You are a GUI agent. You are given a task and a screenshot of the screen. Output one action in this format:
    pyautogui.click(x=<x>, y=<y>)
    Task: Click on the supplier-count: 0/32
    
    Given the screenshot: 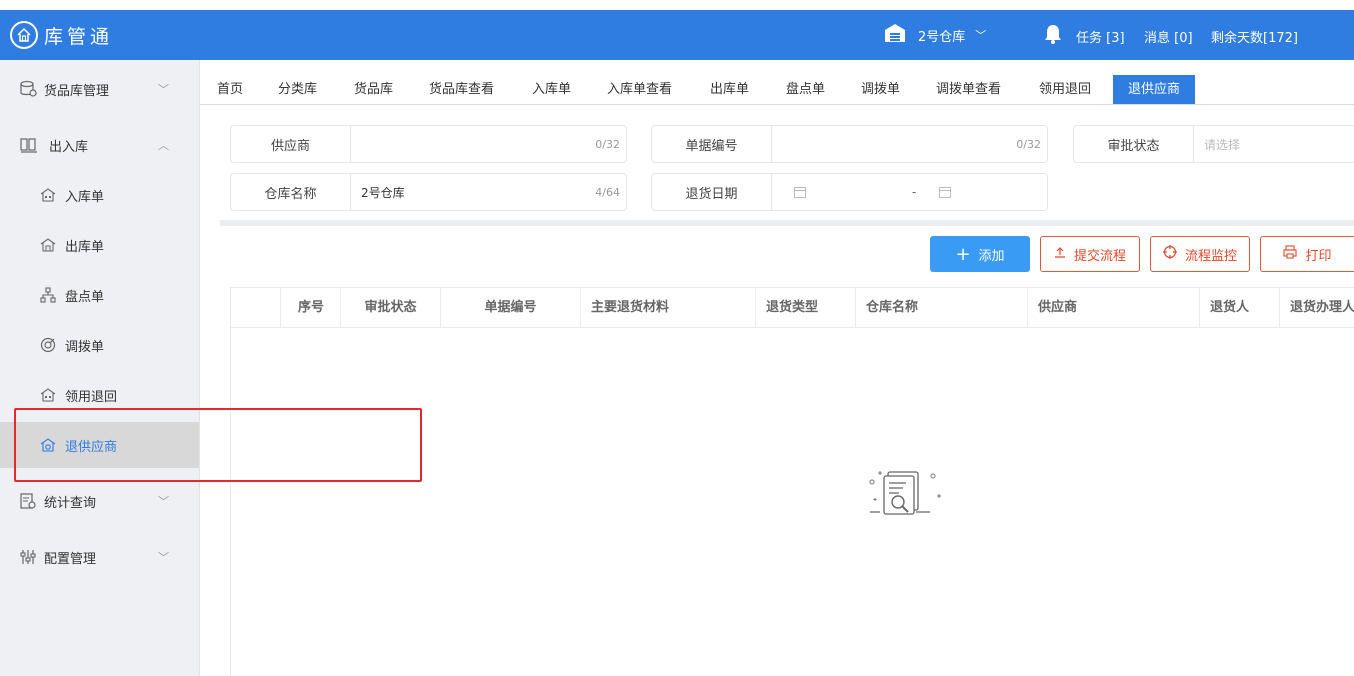 What is the action you would take?
    pyautogui.click(x=607, y=144)
    